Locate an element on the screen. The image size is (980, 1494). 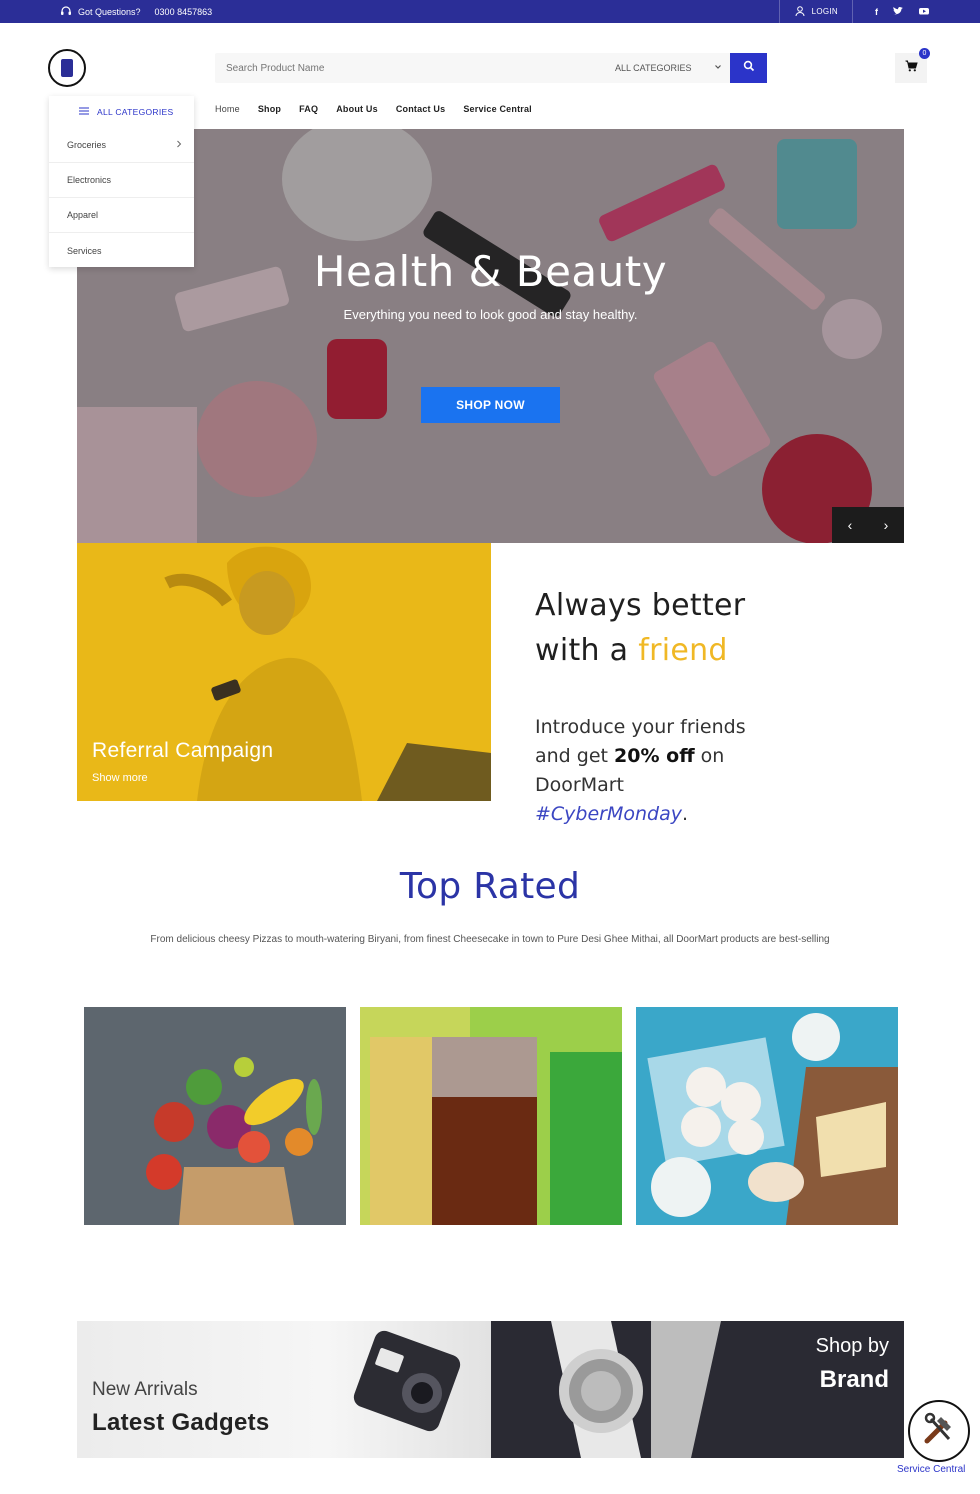
nav-contact-us: Contact Us is located at coordinates (421, 112).